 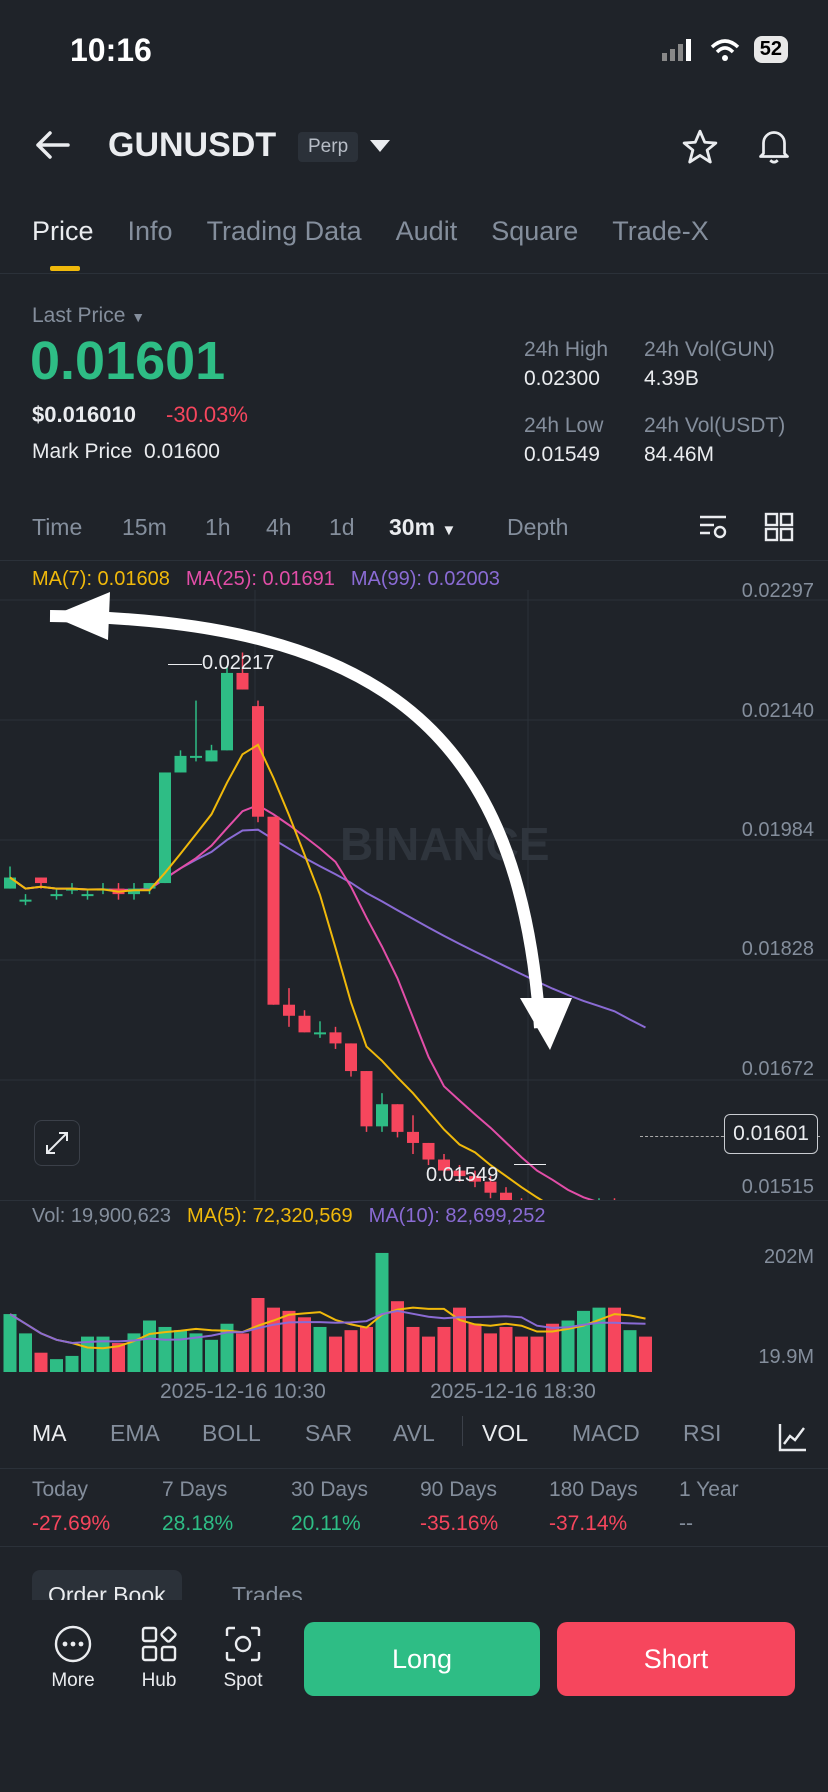 I want to click on interval-1d: 1d, so click(x=342, y=527).